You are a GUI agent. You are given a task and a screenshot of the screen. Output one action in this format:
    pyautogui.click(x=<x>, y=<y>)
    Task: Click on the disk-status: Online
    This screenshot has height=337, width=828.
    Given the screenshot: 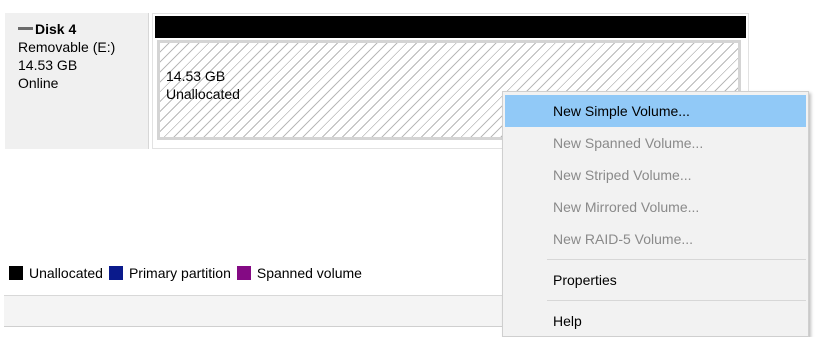 What is the action you would take?
    pyautogui.click(x=38, y=83)
    